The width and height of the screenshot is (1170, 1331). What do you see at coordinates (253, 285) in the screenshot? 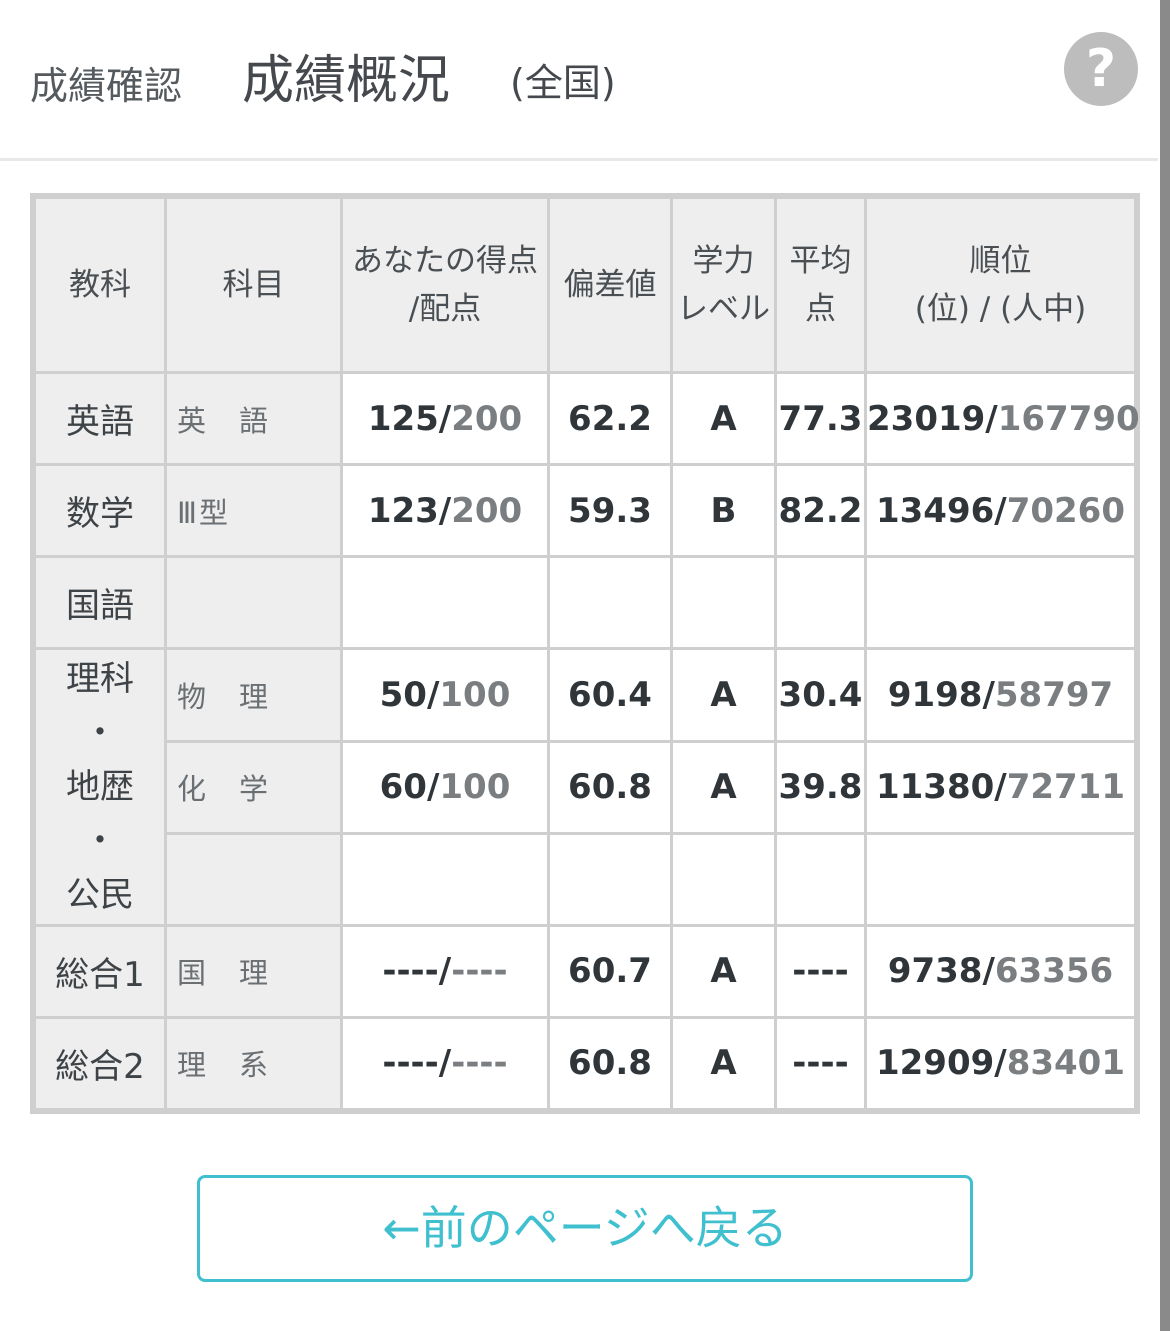
I see `header-course: 科目` at bounding box center [253, 285].